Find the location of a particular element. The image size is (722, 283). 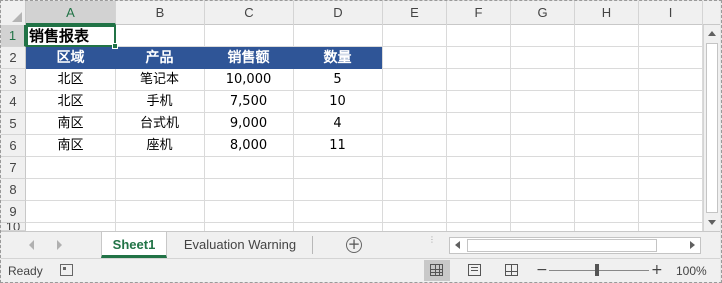

horizontal-scrollbar is located at coordinates (575, 245).